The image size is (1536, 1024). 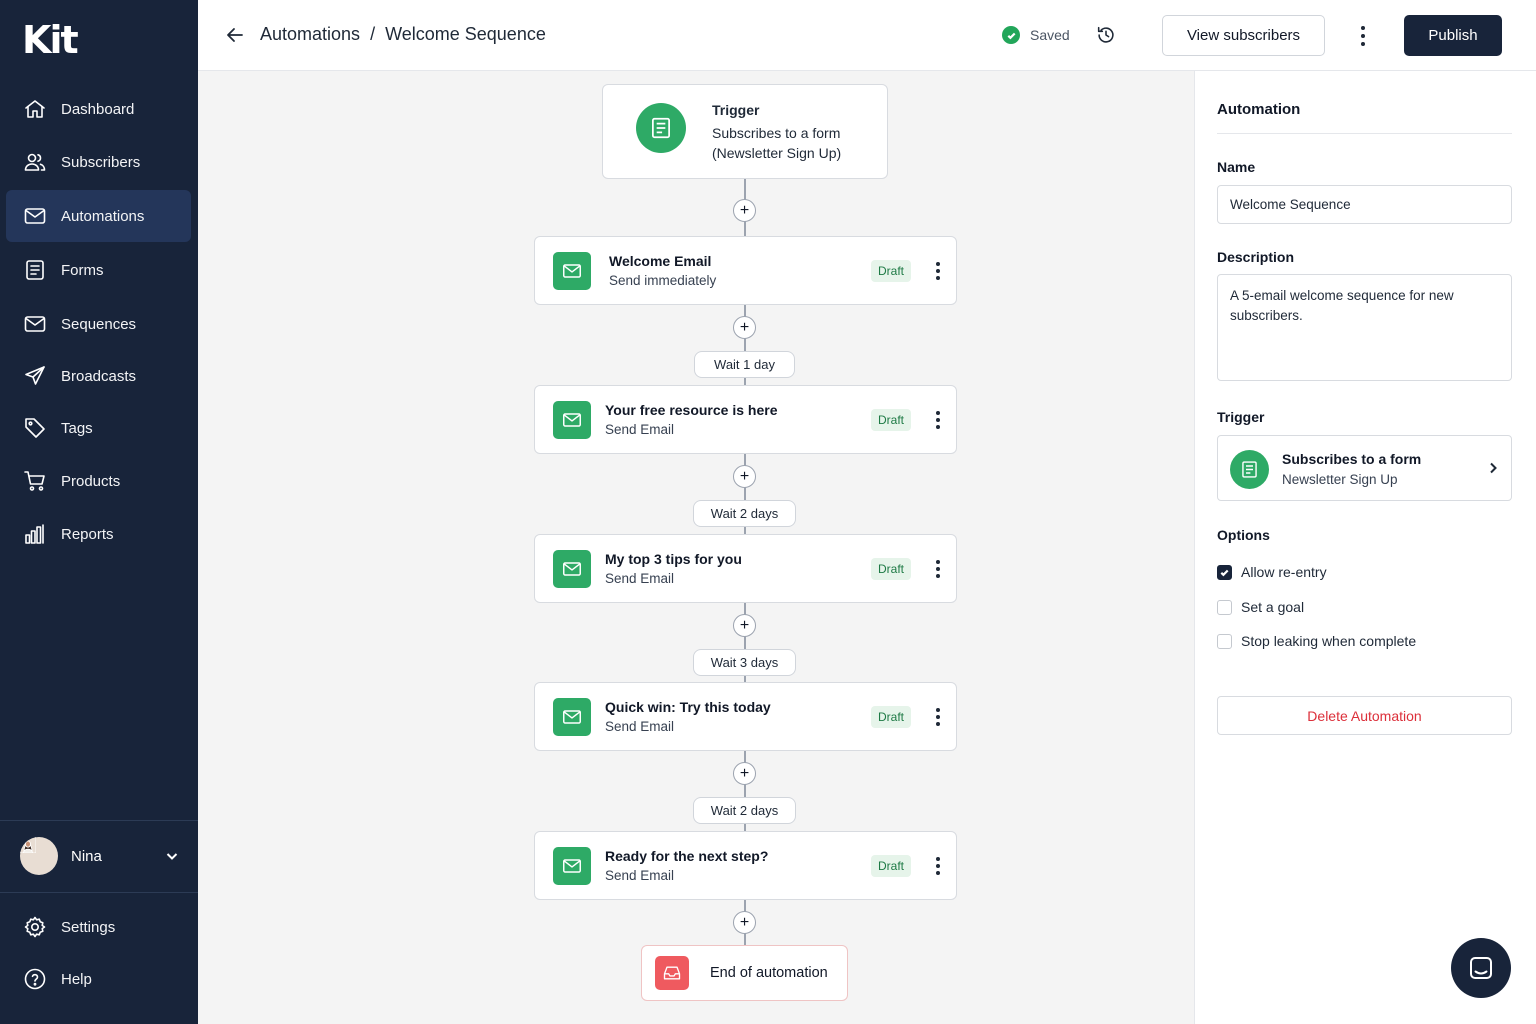 What do you see at coordinates (35, 109) in the screenshot?
I see `home-icon` at bounding box center [35, 109].